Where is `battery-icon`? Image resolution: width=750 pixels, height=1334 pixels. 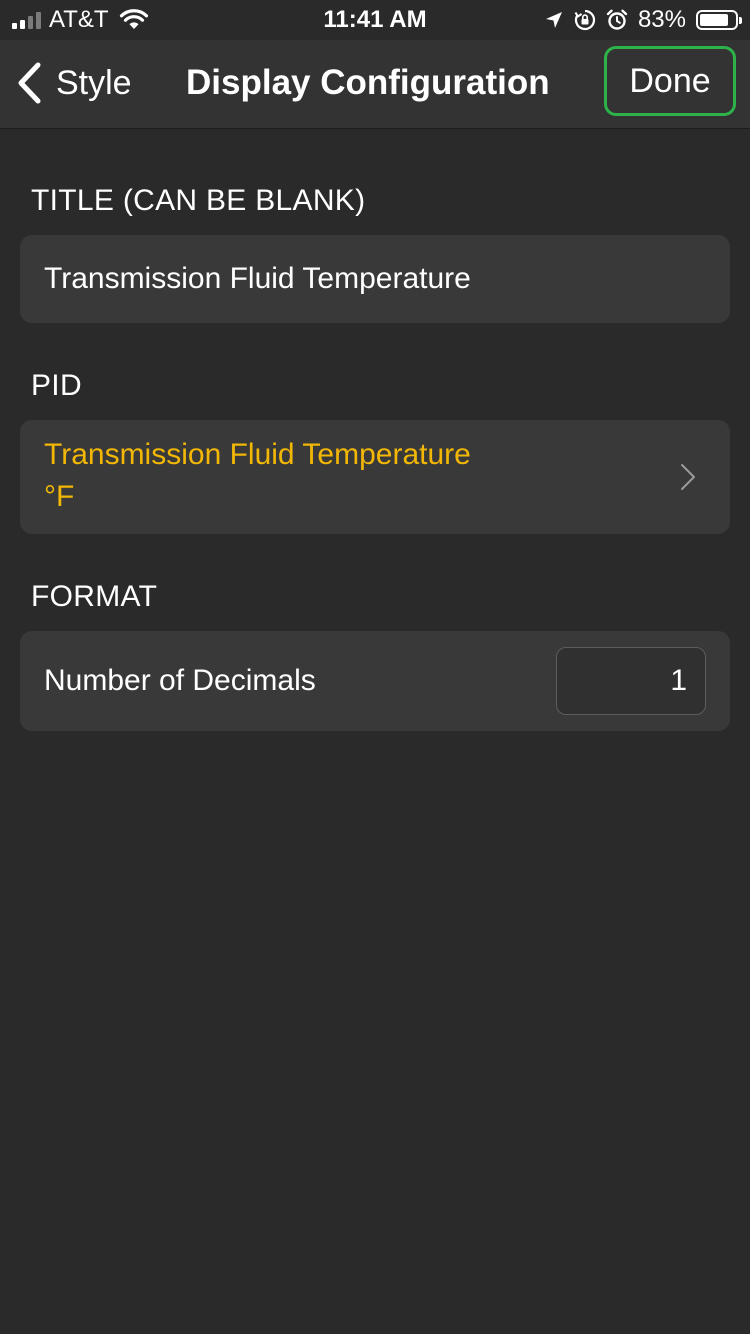
battery-icon is located at coordinates (719, 20).